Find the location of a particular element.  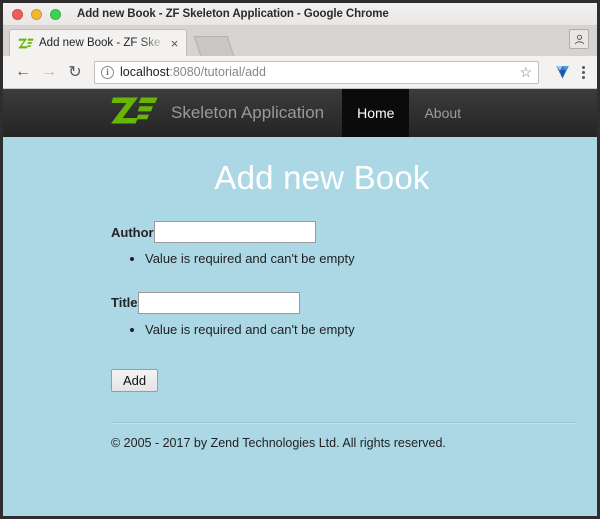

page-title: Add new Book is located at coordinates (322, 177).